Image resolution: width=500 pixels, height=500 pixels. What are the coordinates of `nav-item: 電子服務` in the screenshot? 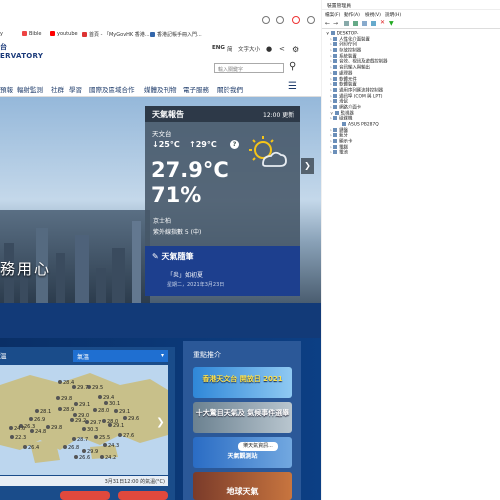 It's located at (196, 89).